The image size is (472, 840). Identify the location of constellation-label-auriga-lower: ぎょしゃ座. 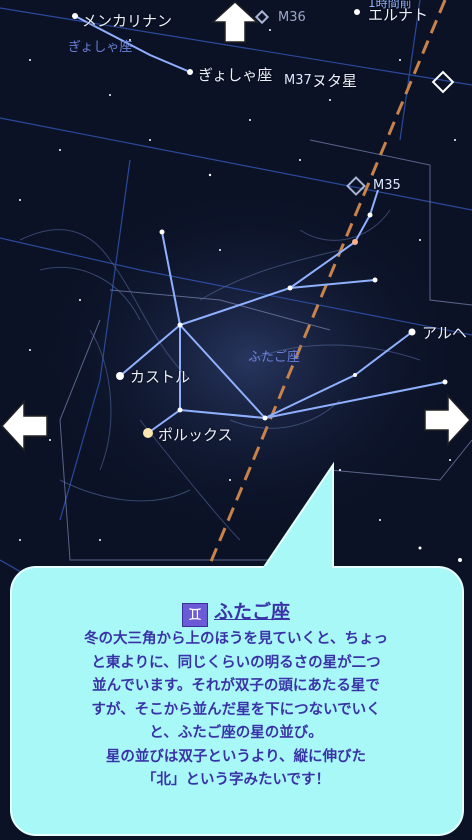
(235, 74).